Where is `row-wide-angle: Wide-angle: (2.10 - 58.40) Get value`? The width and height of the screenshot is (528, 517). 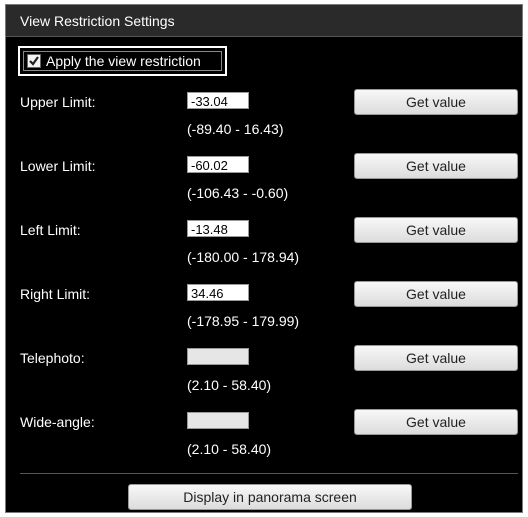 row-wide-angle: Wide-angle: (2.10 - 58.40) Get value is located at coordinates (264, 441).